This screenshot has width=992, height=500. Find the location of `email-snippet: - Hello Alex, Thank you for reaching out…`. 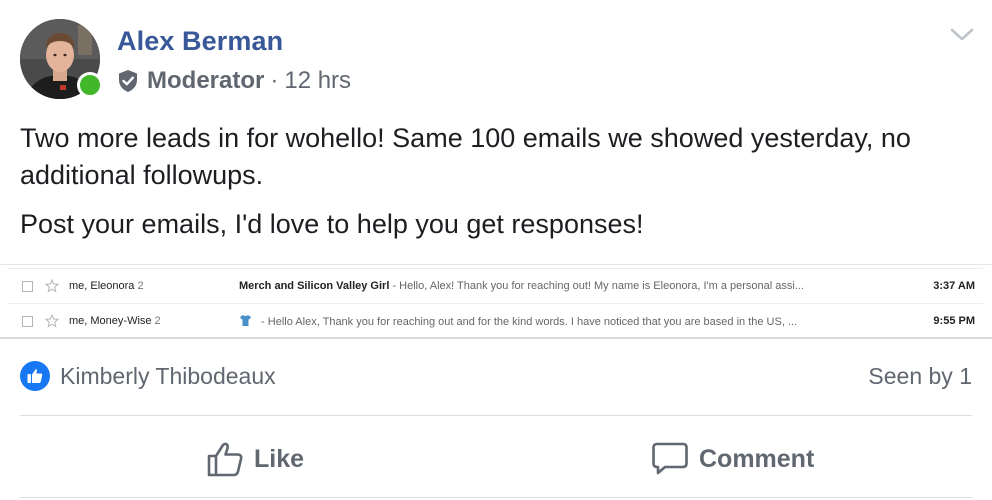

email-snippet: - Hello Alex, Thank you for reaching out… is located at coordinates (528, 322).